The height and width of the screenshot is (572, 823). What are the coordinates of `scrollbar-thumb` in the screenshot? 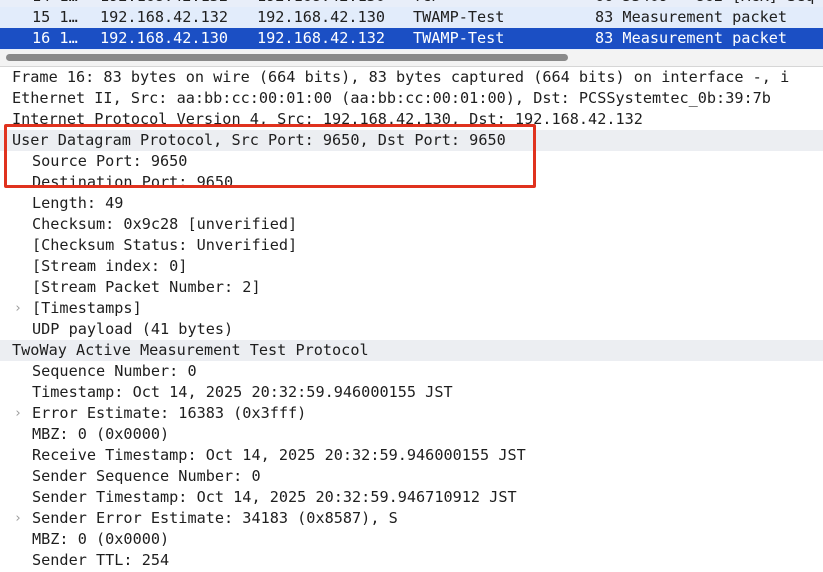 It's located at (287, 57).